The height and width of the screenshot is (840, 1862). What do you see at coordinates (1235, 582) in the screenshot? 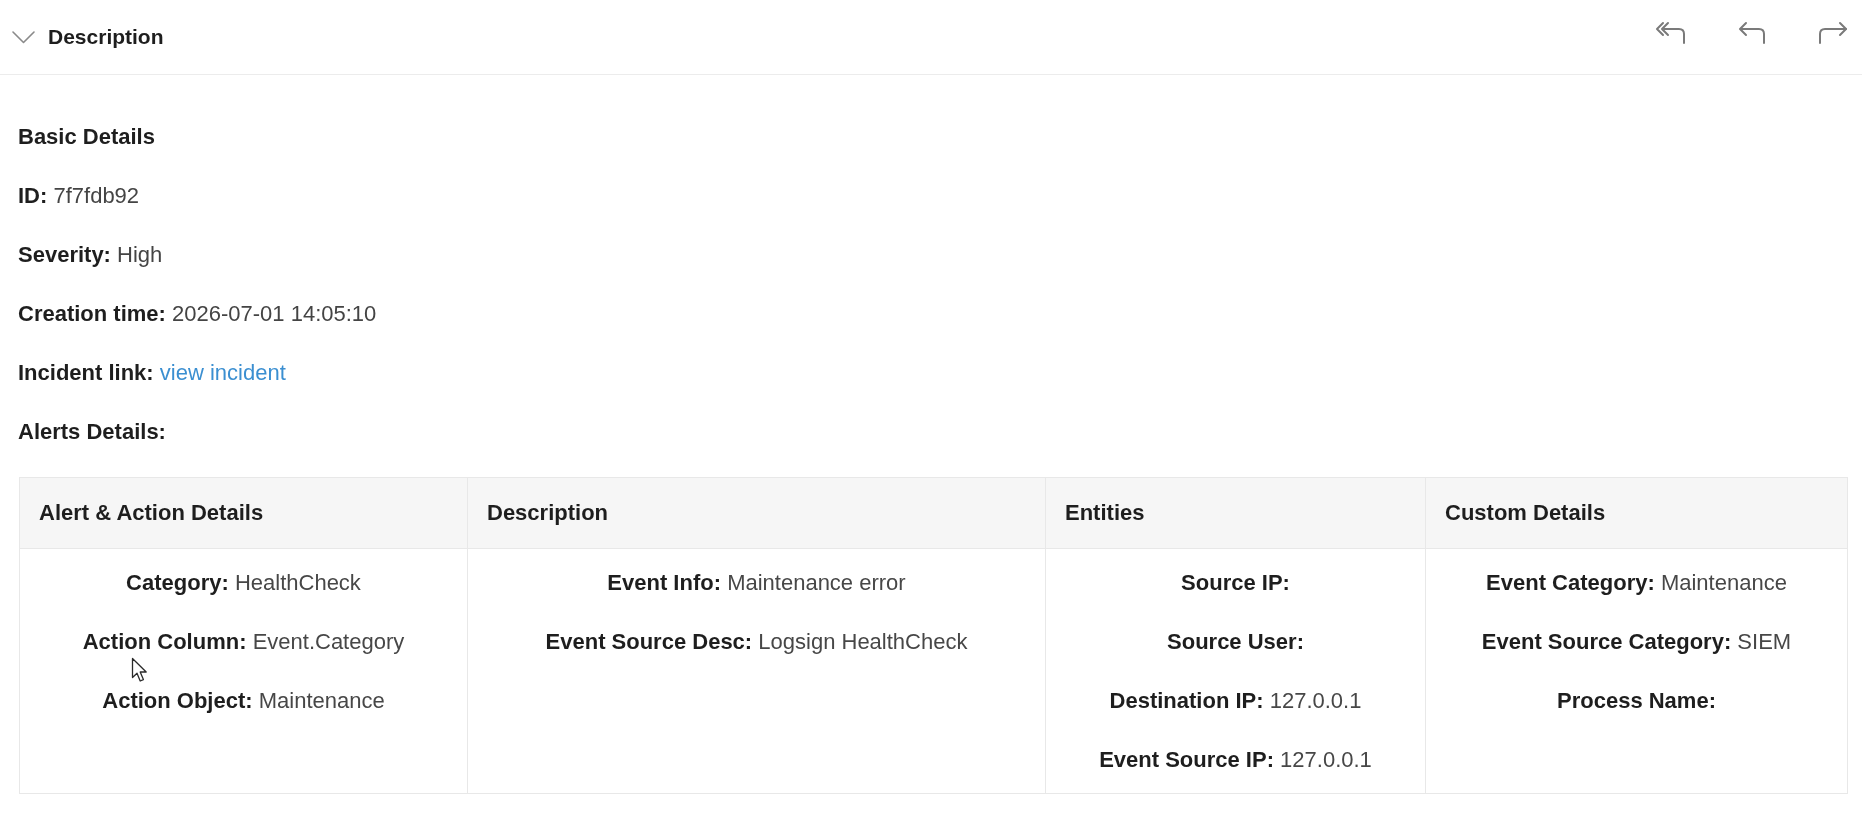
I see `detail-label: Source IP:` at bounding box center [1235, 582].